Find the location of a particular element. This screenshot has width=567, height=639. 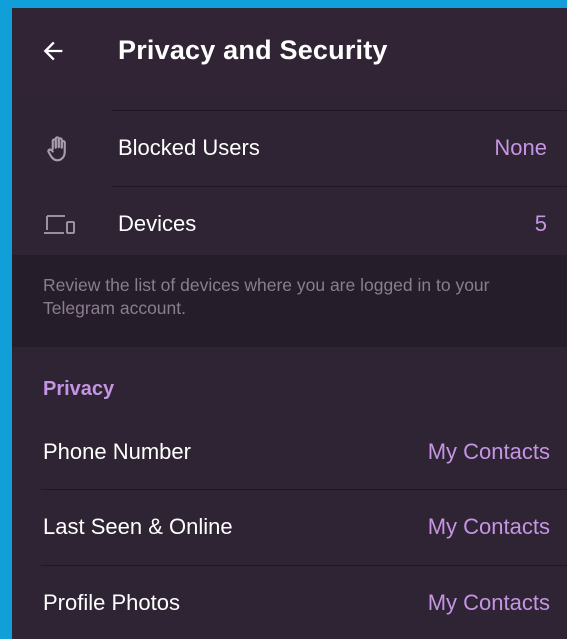

blocked-users-value: None is located at coordinates (520, 147).